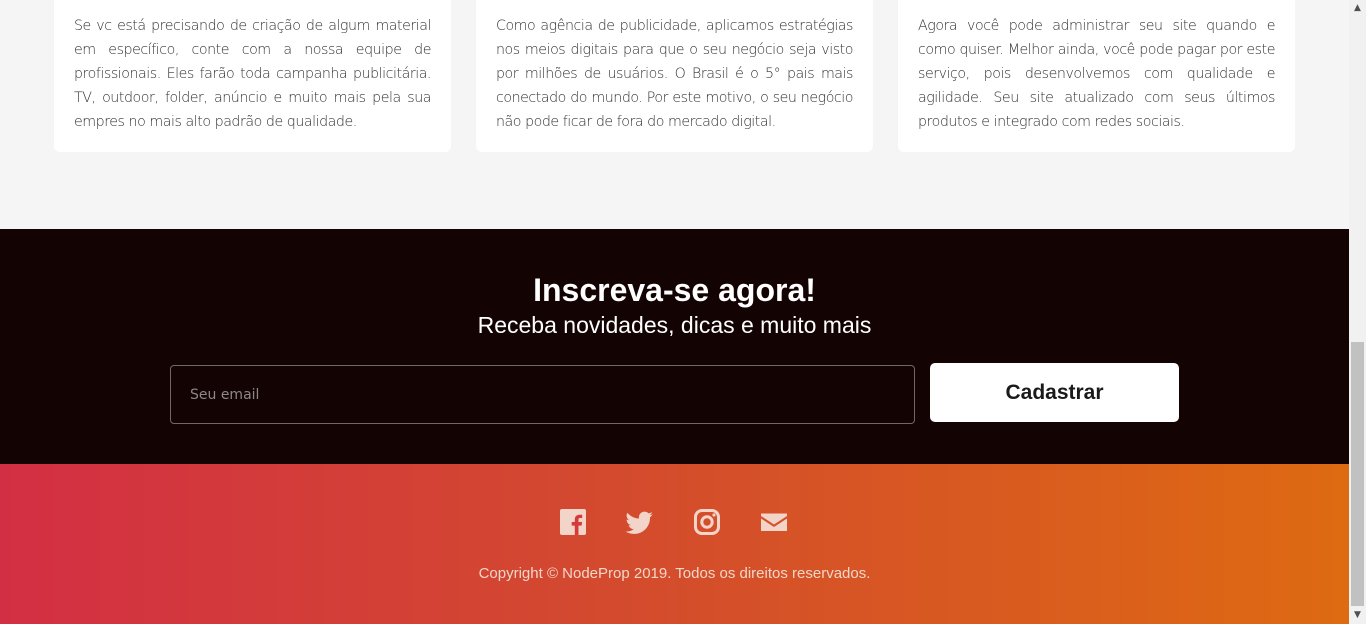 This screenshot has width=1366, height=624. I want to click on subscribe-title: Inscreva-se agora!, so click(674, 290).